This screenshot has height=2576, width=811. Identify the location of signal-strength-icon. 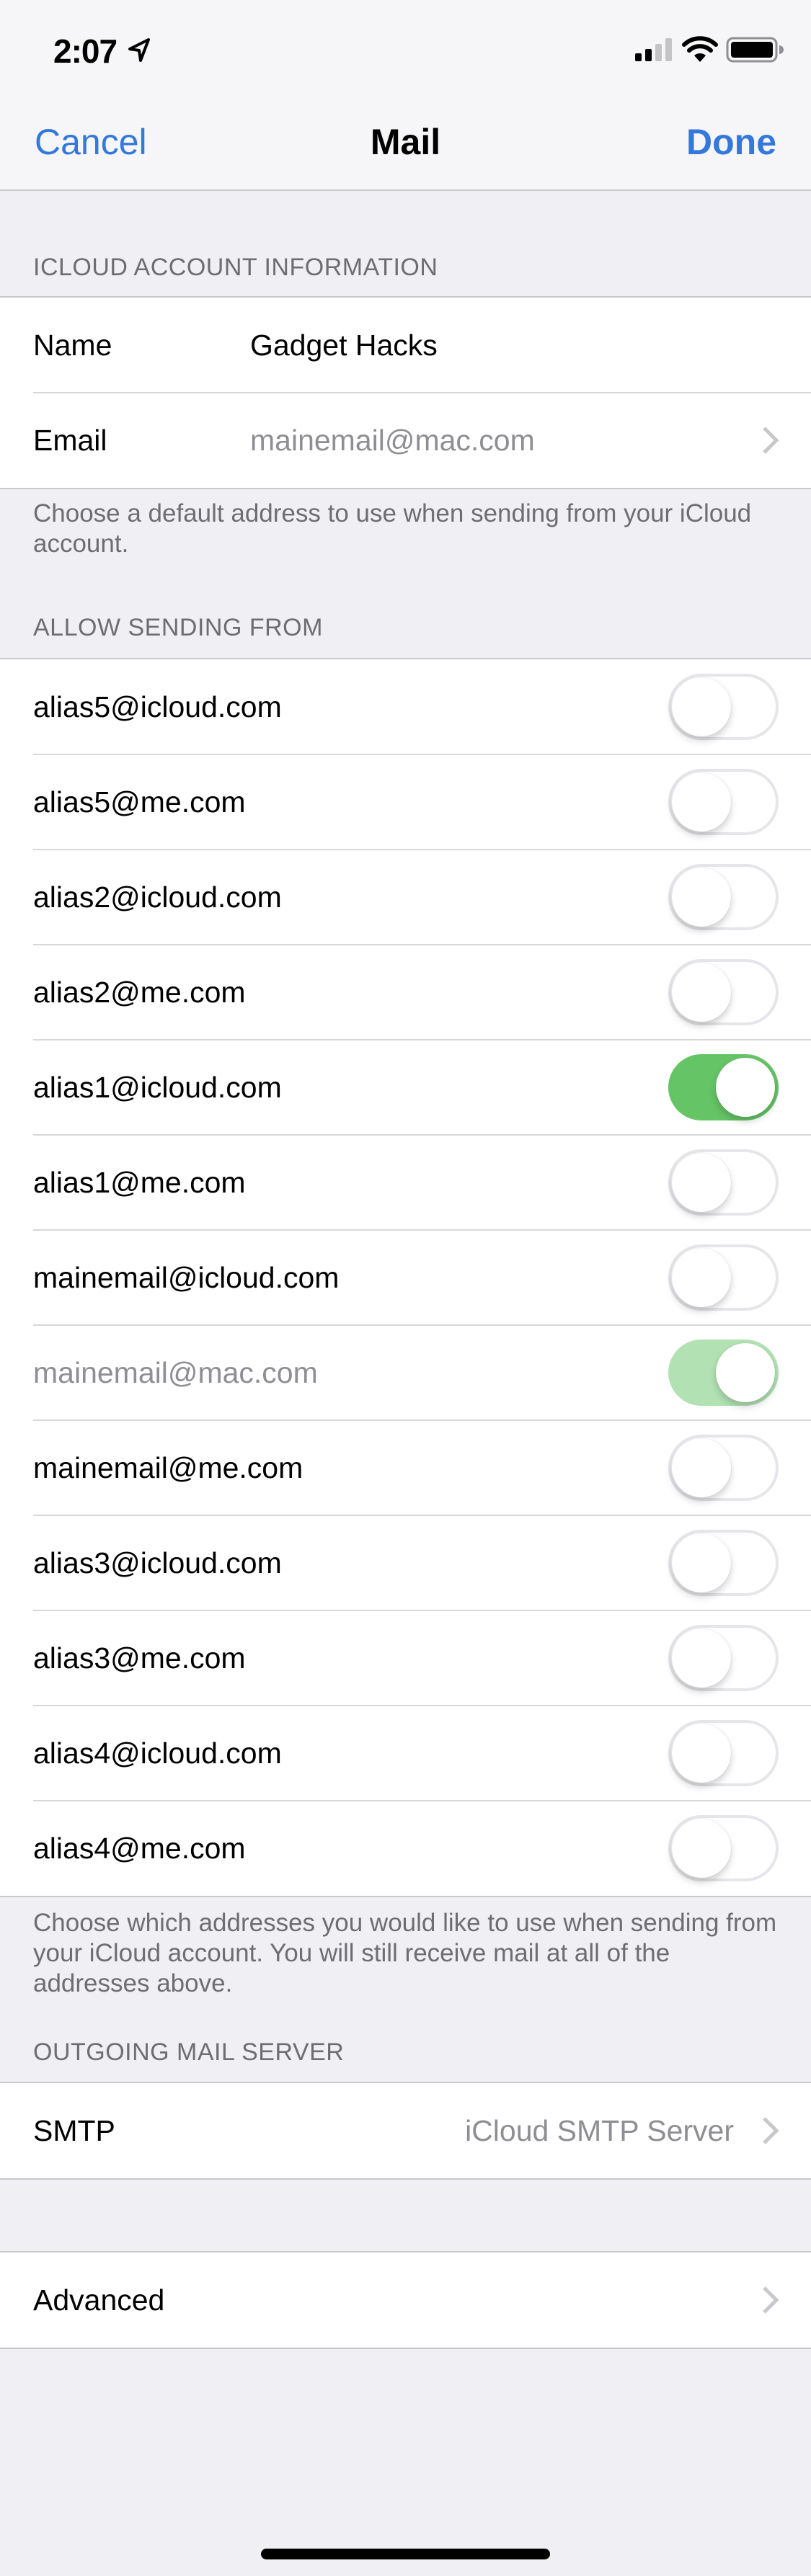
(653, 49).